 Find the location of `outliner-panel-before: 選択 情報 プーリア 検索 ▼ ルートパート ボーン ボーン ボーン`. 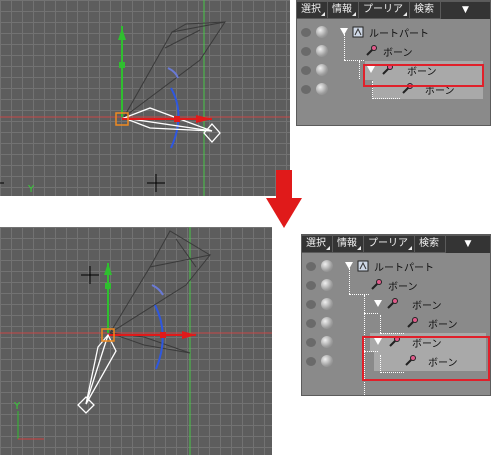

outliner-panel-before: 選択 情報 プーリア 検索 ▼ ルートパート ボーン ボーン ボーン is located at coordinates (393, 63).